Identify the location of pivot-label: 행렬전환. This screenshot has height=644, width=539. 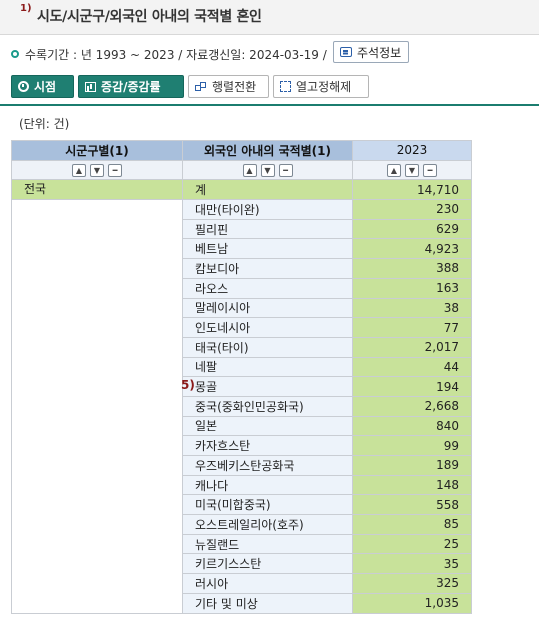
(234, 87).